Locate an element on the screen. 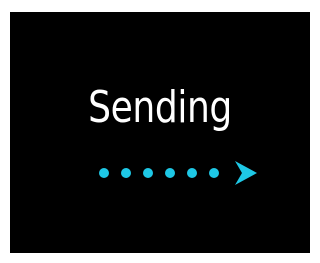 Image resolution: width=320 pixels, height=263 pixels. sending-progress-indicator is located at coordinates (178, 173).